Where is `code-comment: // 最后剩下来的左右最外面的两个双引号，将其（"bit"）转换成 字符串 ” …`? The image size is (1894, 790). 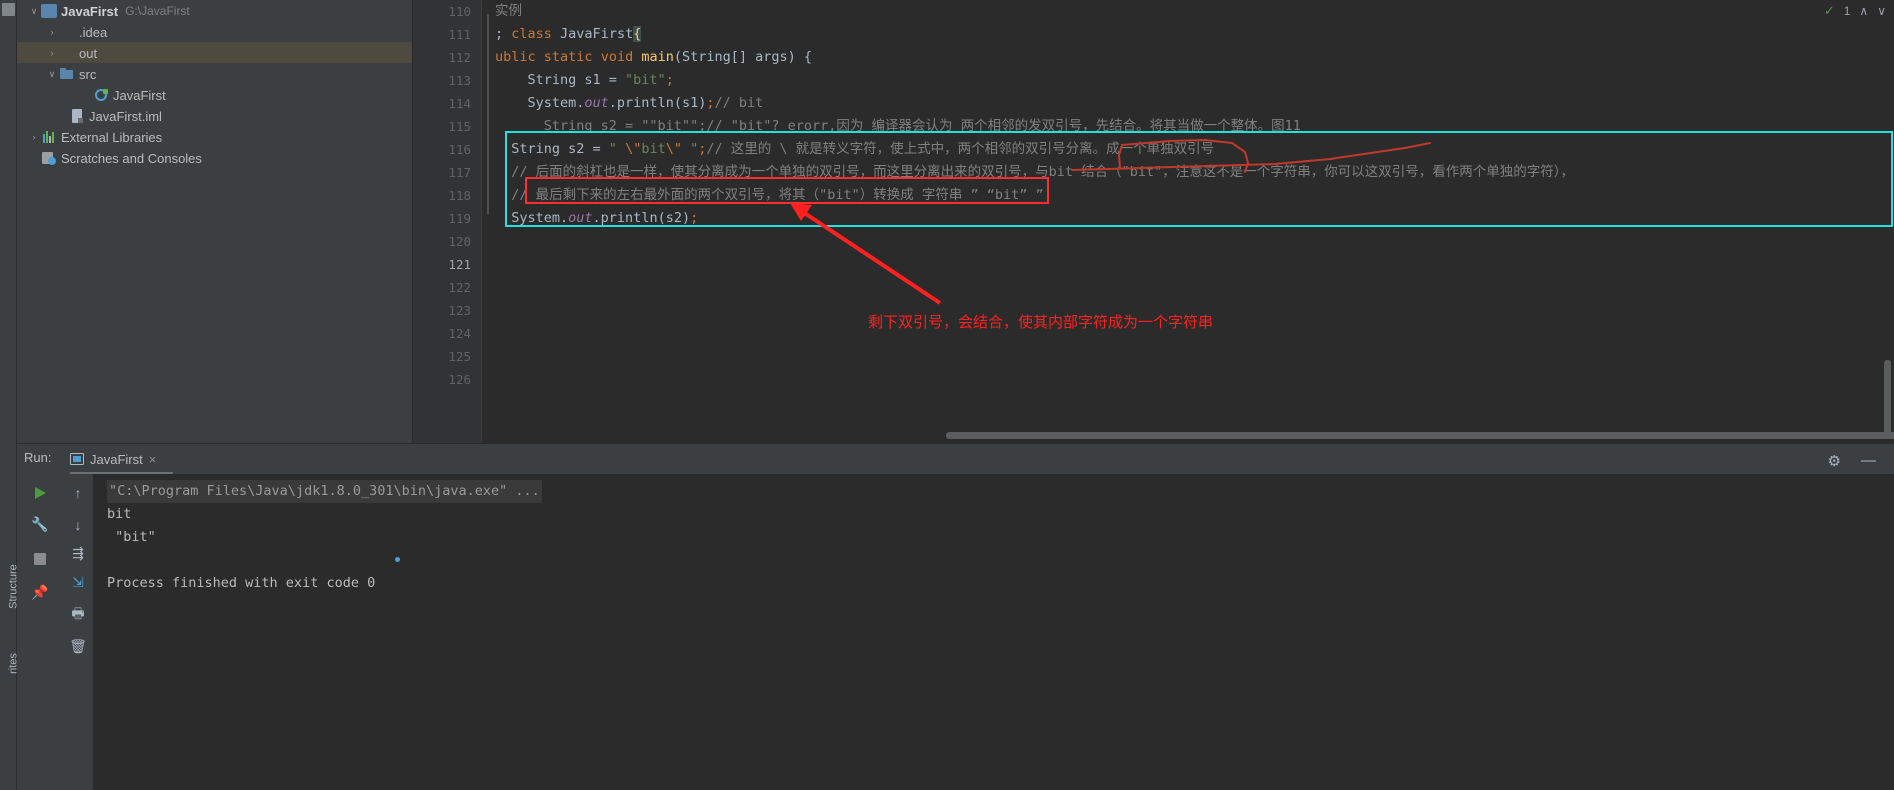 code-comment: // 最后剩下来的左右最外面的两个双引号，将其（"bit"）转换成 字符串 ” … is located at coordinates (769, 195).